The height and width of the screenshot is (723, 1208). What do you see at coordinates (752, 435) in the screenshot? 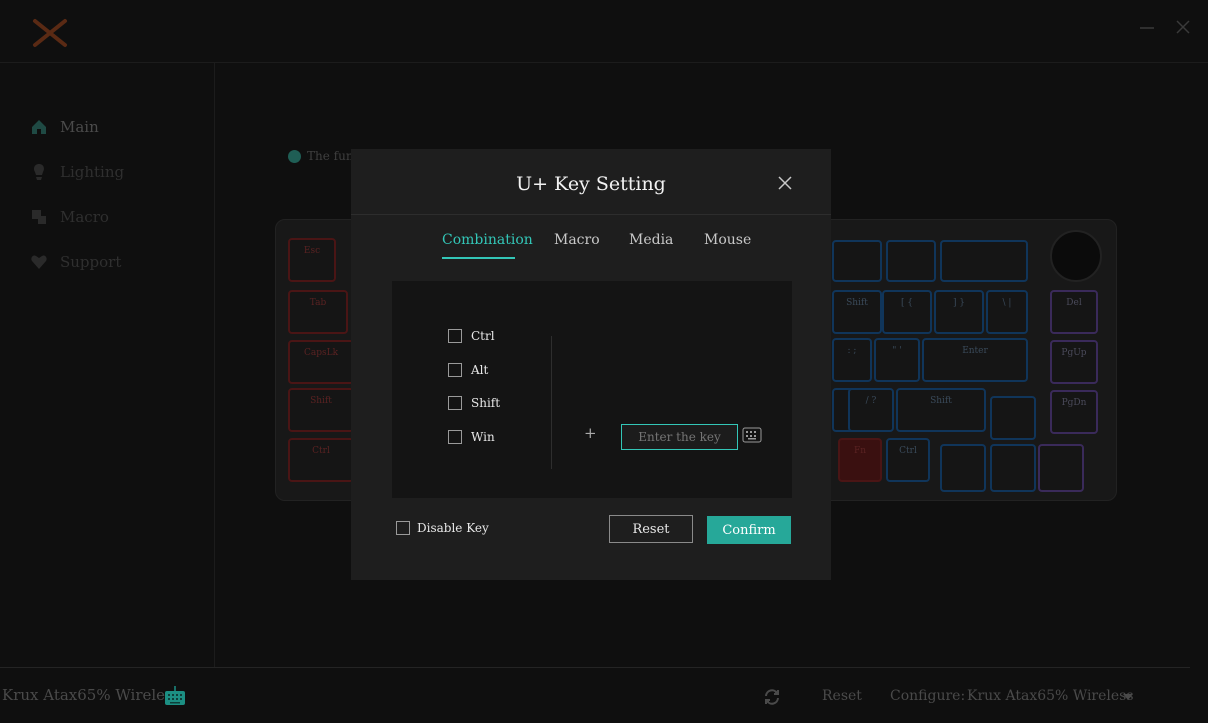
I see `keyboard-icon` at bounding box center [752, 435].